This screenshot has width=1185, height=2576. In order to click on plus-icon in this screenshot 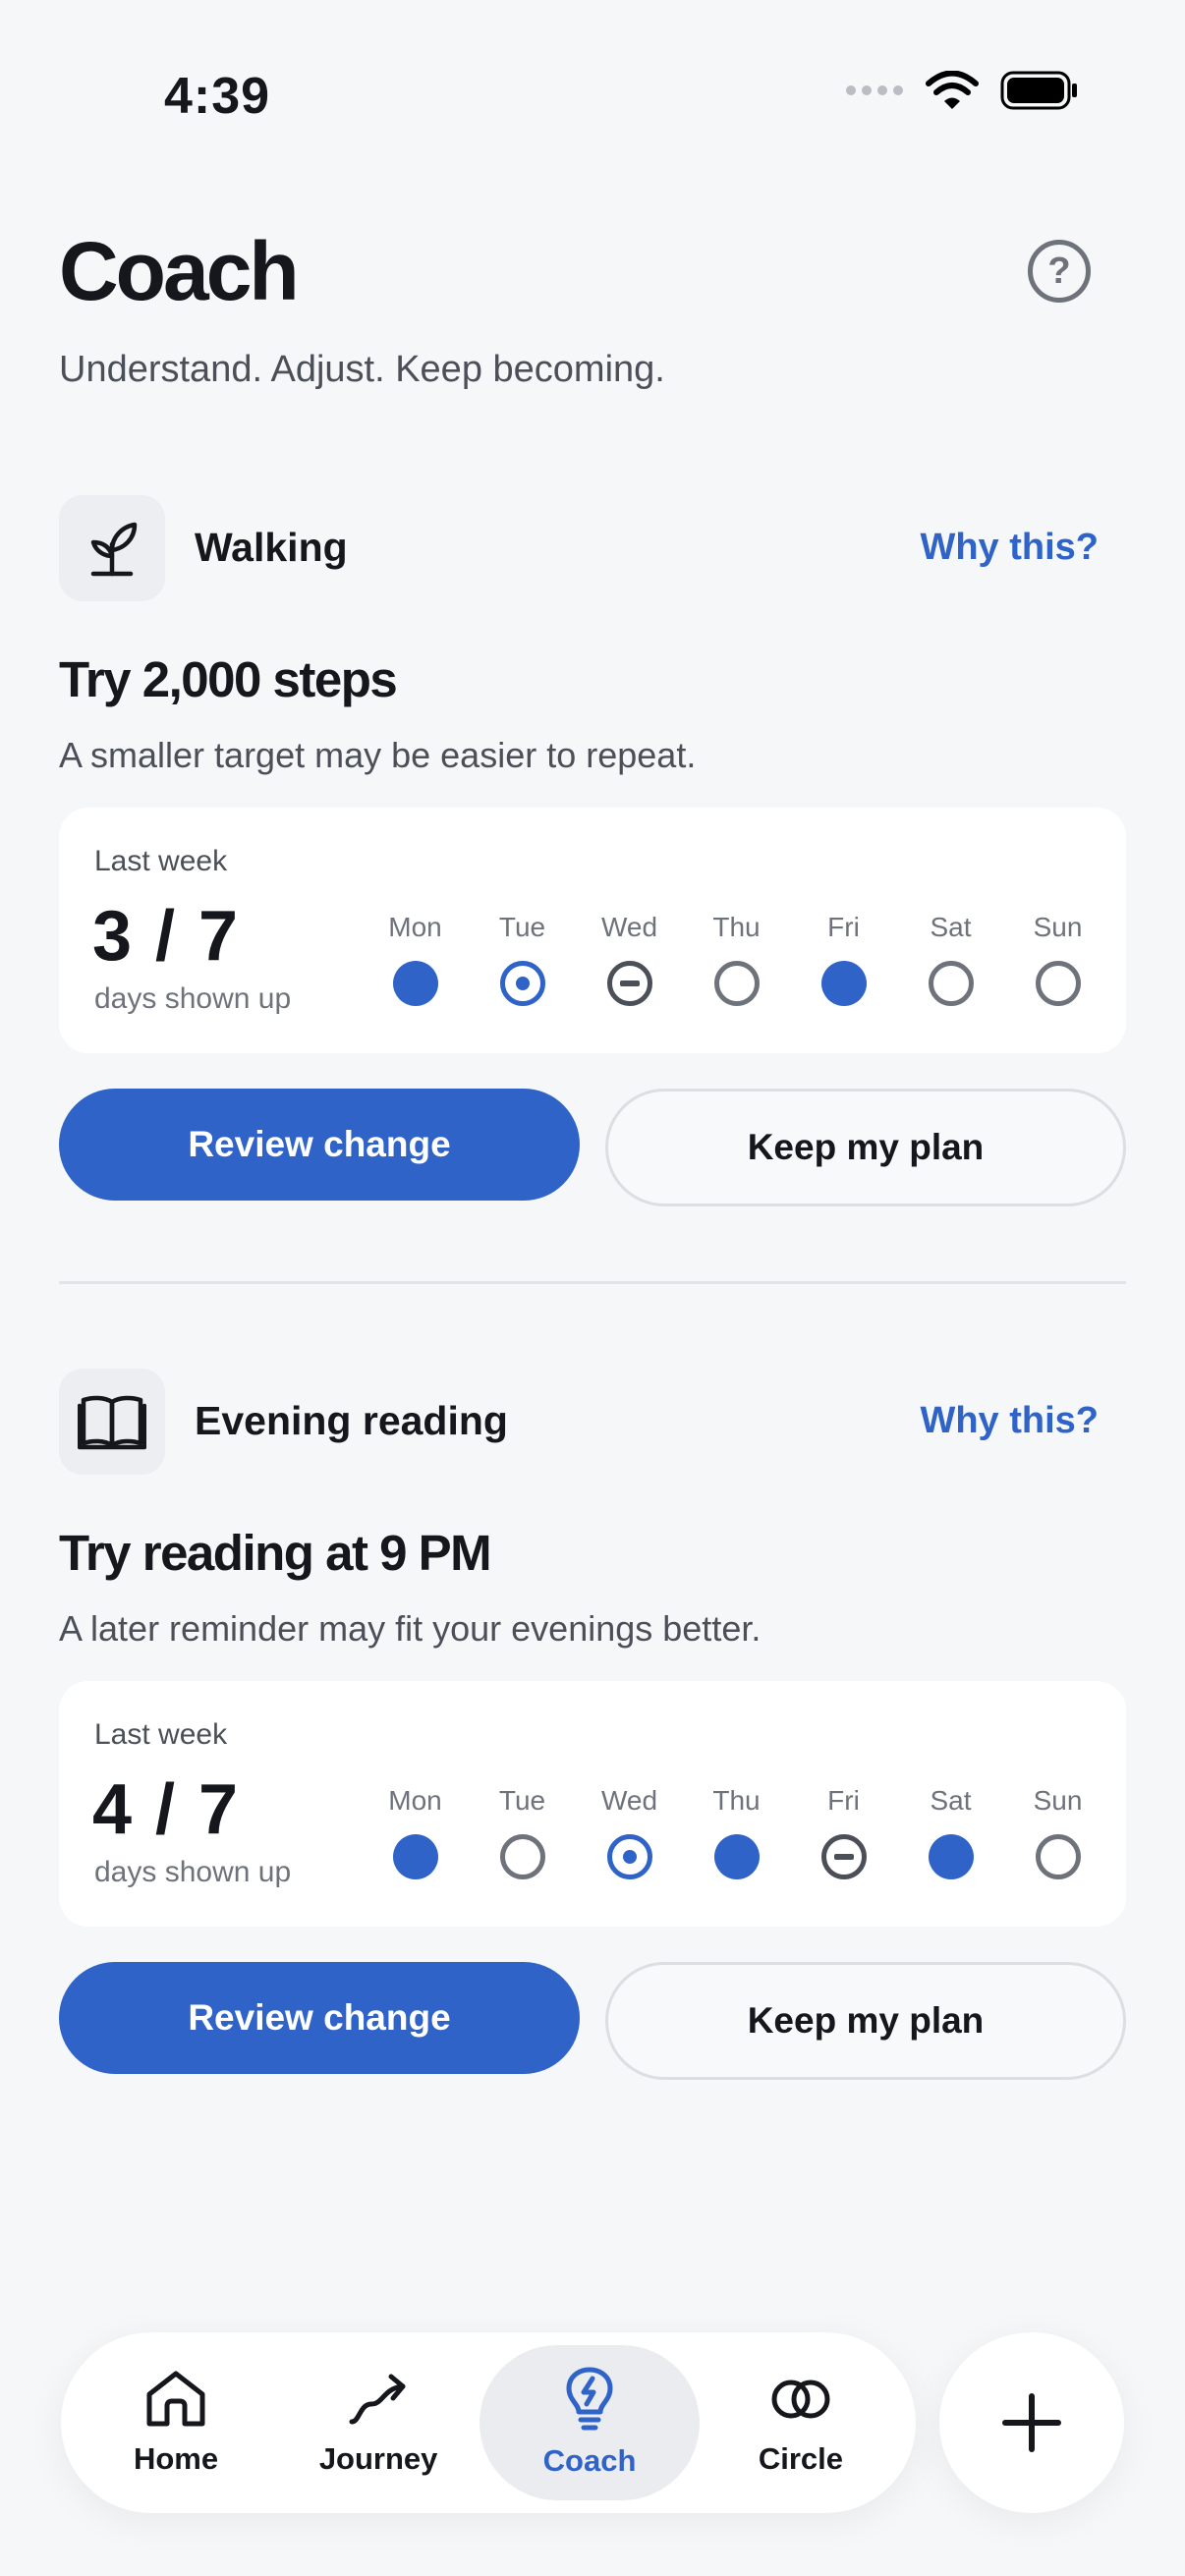, I will do `click(1031, 2422)`.